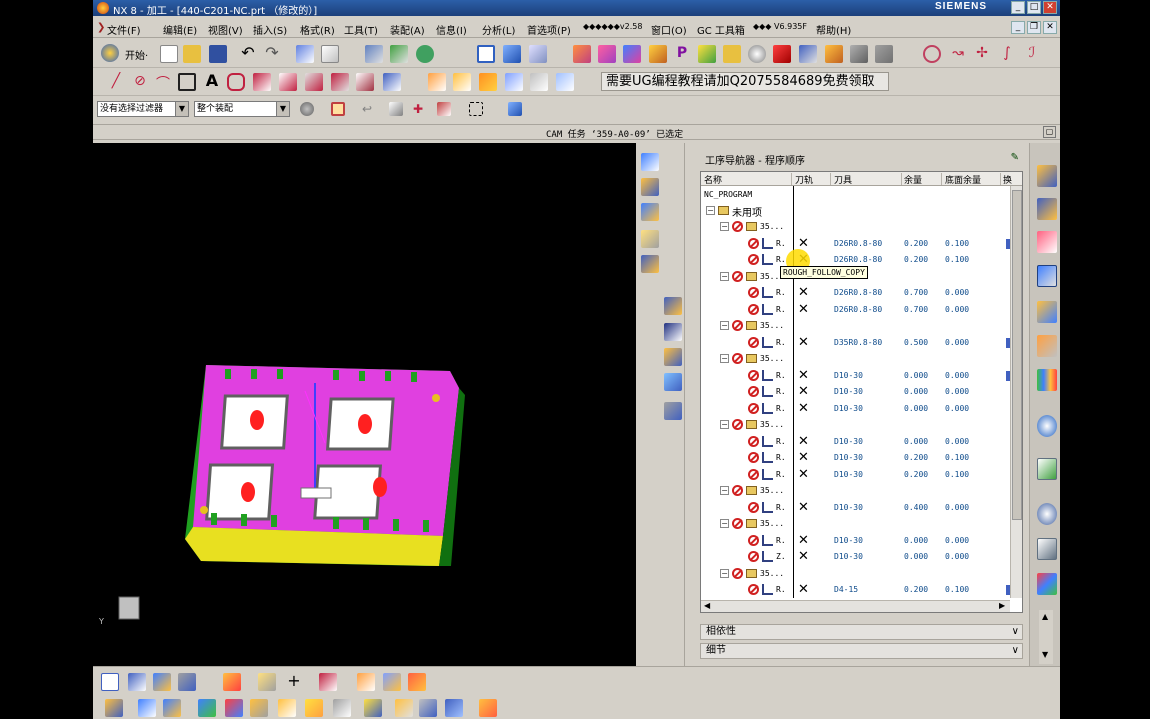 This screenshot has height=719, width=1150. What do you see at coordinates (330, 54) in the screenshot?
I see `copy-icon` at bounding box center [330, 54].